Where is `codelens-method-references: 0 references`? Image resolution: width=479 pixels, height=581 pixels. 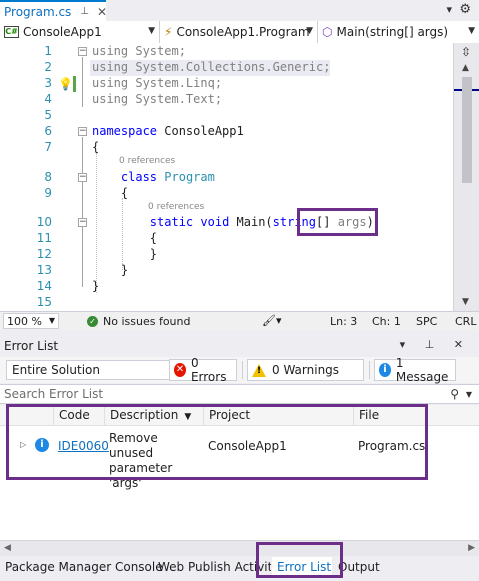
codelens-method-references: 0 references is located at coordinates (176, 207).